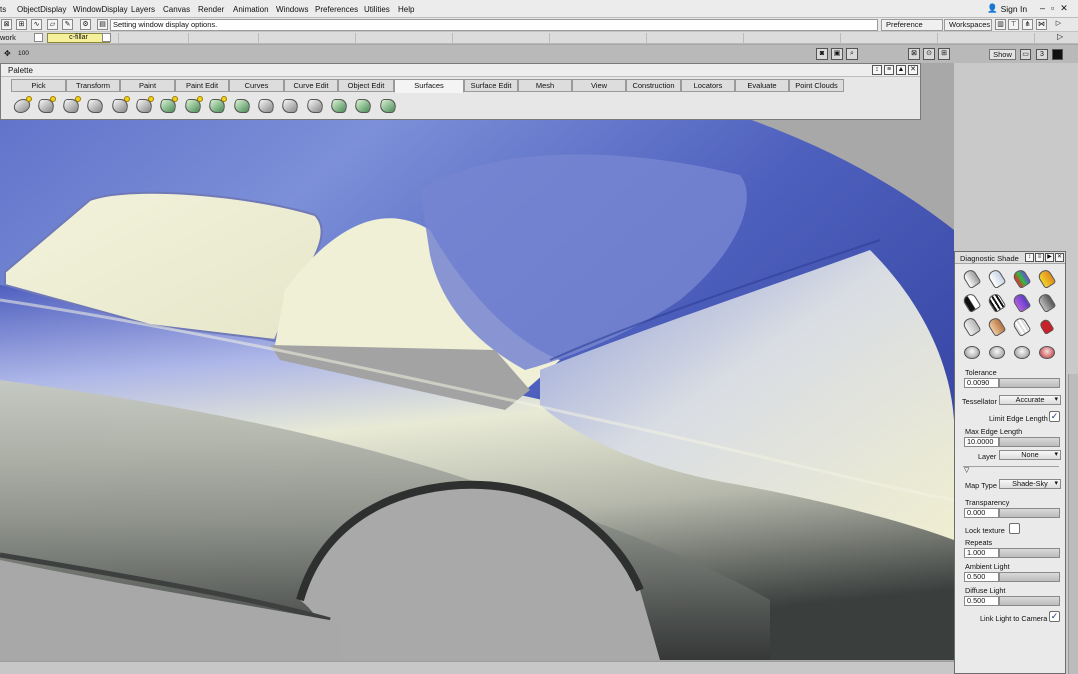 The height and width of the screenshot is (674, 1078). I want to click on revolve-icon, so click(46, 106).